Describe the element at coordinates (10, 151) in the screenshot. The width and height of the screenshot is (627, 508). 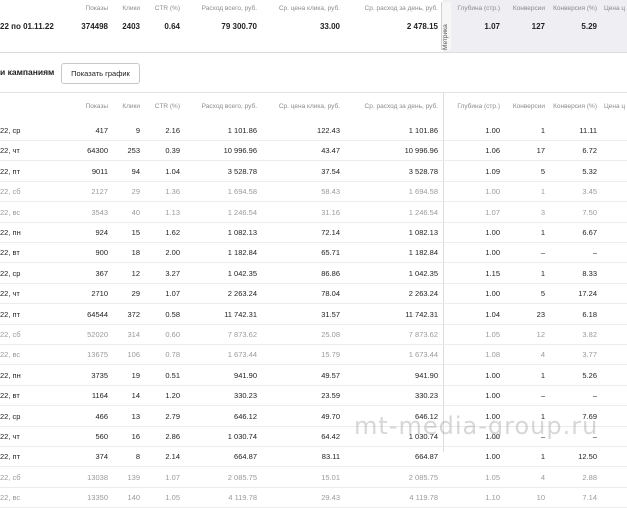
I see `row-date: 22, чт` at that location.